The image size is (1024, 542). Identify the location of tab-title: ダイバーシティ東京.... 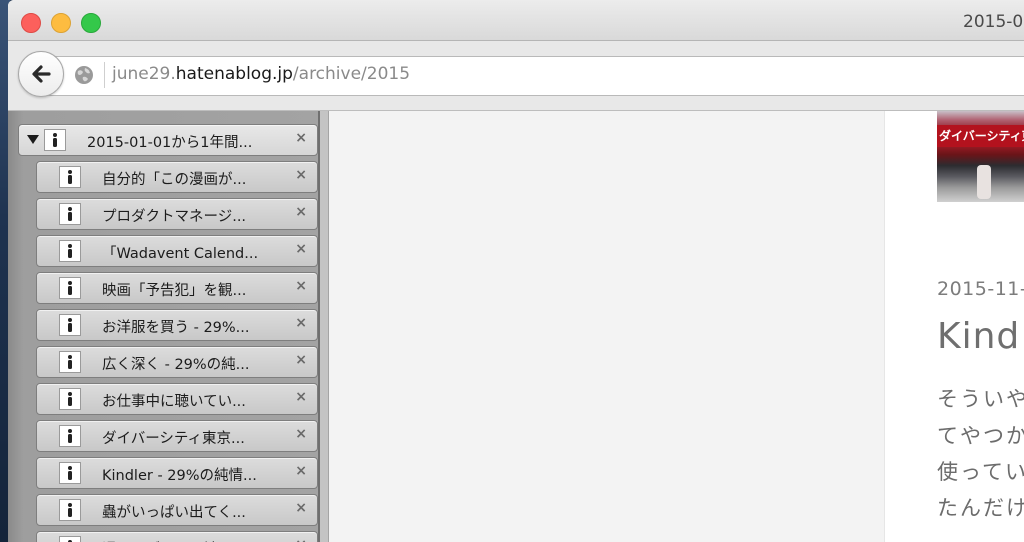
(173, 439).